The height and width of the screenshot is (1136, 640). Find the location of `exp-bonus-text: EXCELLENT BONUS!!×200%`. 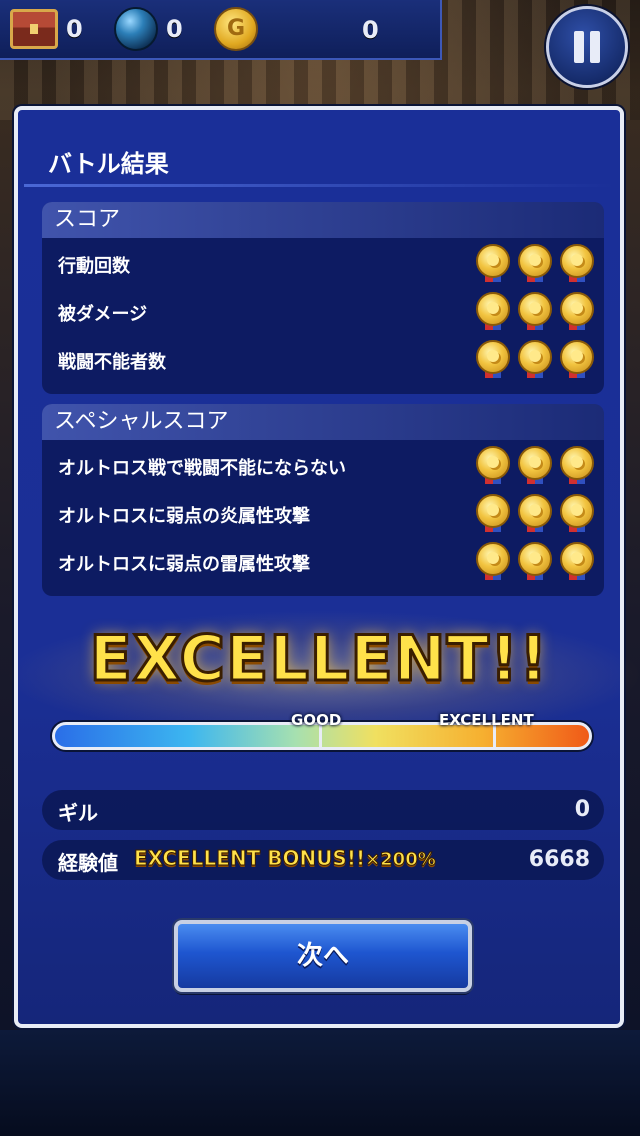

exp-bonus-text: EXCELLENT BONUS!!×200% is located at coordinates (285, 858).